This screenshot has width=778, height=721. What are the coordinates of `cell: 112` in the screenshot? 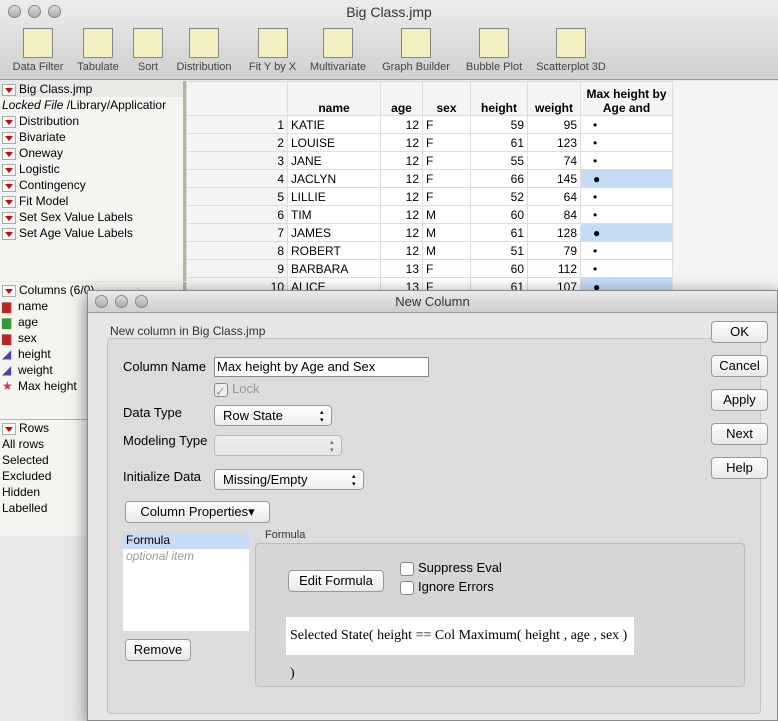 It's located at (554, 268).